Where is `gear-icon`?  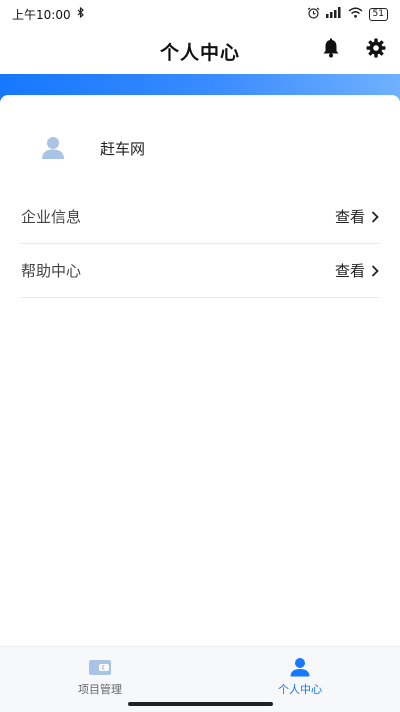 gear-icon is located at coordinates (376, 48).